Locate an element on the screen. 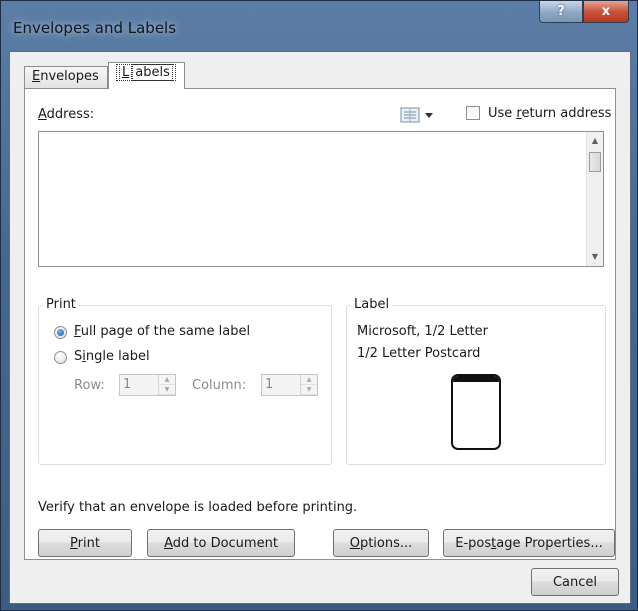 This screenshot has height=611, width=638. address-book-icon is located at coordinates (420, 115).